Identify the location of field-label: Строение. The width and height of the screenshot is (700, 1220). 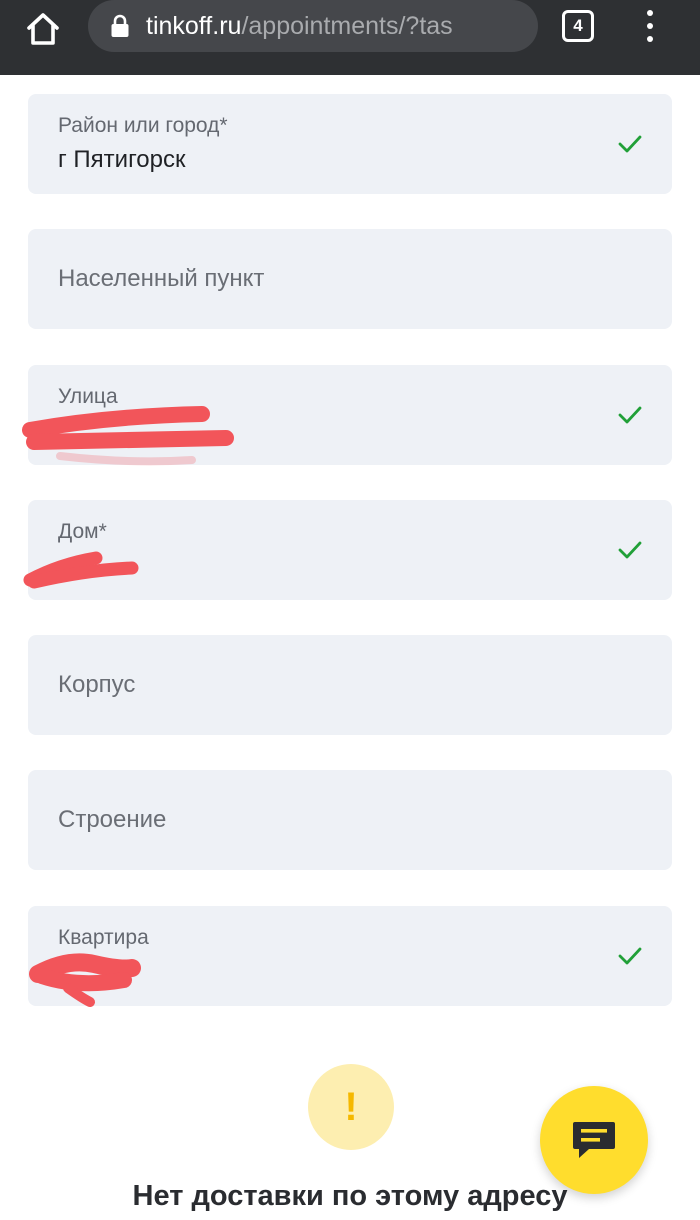
(112, 819).